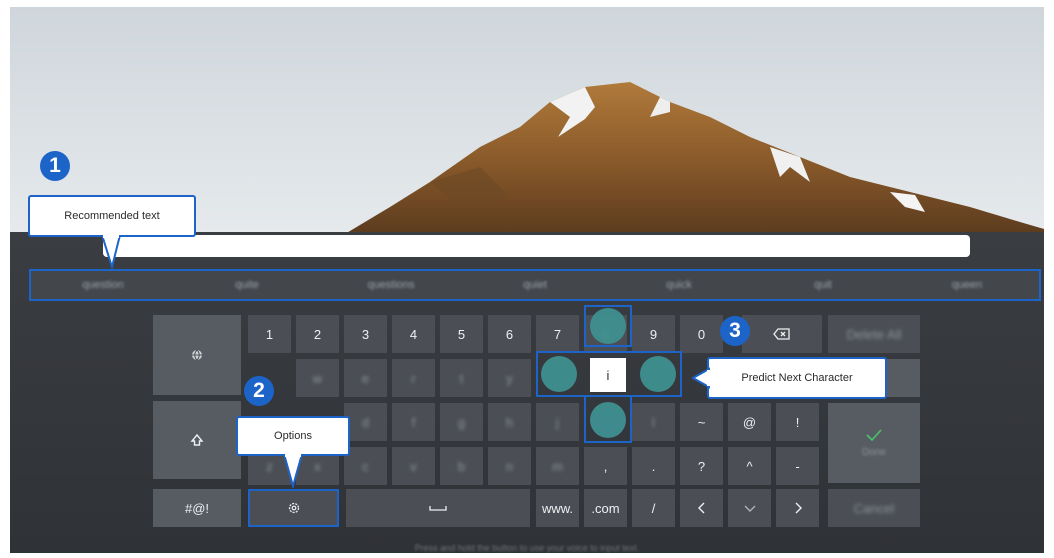 This screenshot has width=1054, height=558. Describe the element at coordinates (509, 378) in the screenshot. I see `key-y: y` at that location.